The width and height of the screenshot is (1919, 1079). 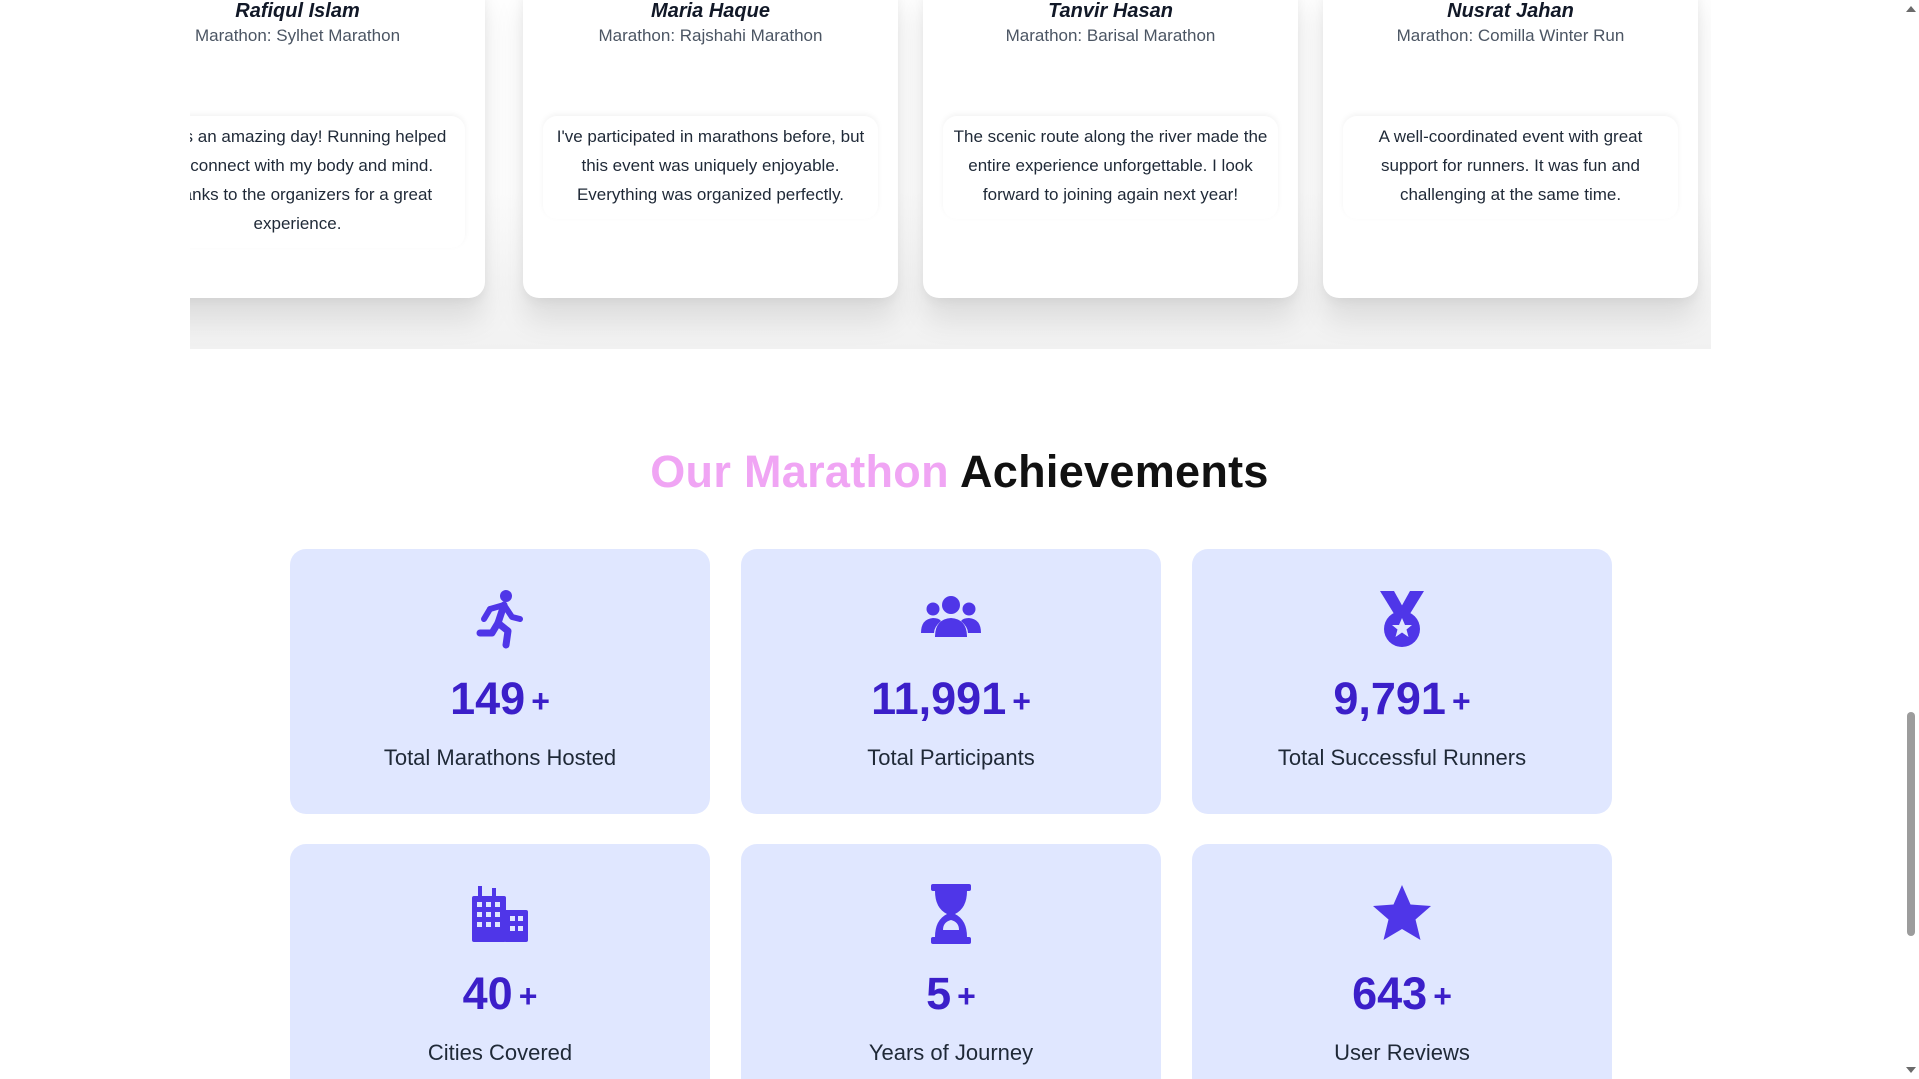 What do you see at coordinates (951, 961) in the screenshot?
I see `stat-card-years: 5 + Years of Journey` at bounding box center [951, 961].